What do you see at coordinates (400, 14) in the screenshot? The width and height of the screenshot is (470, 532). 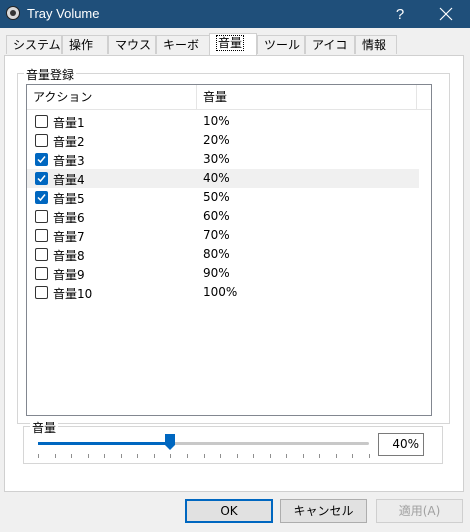 I see `help-button: ?` at bounding box center [400, 14].